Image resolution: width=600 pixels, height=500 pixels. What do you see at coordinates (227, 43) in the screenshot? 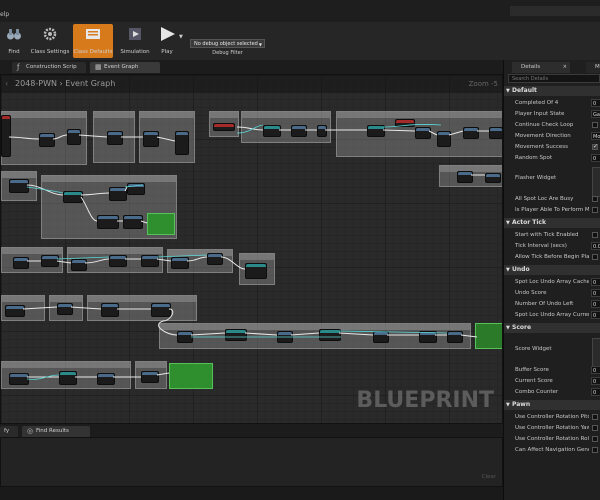
I see `debug-object-select: No debug object selected ▼` at bounding box center [227, 43].